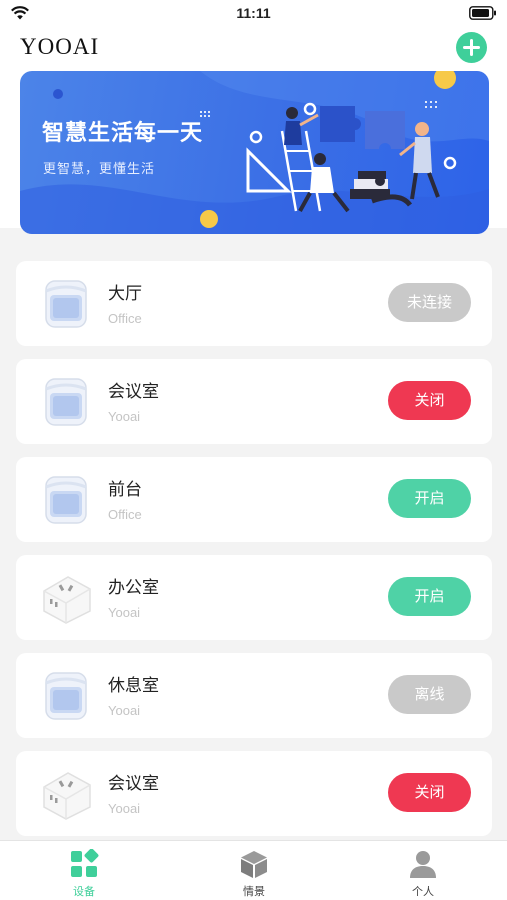 The width and height of the screenshot is (507, 900). I want to click on status-bar: 11:11, so click(253, 14).